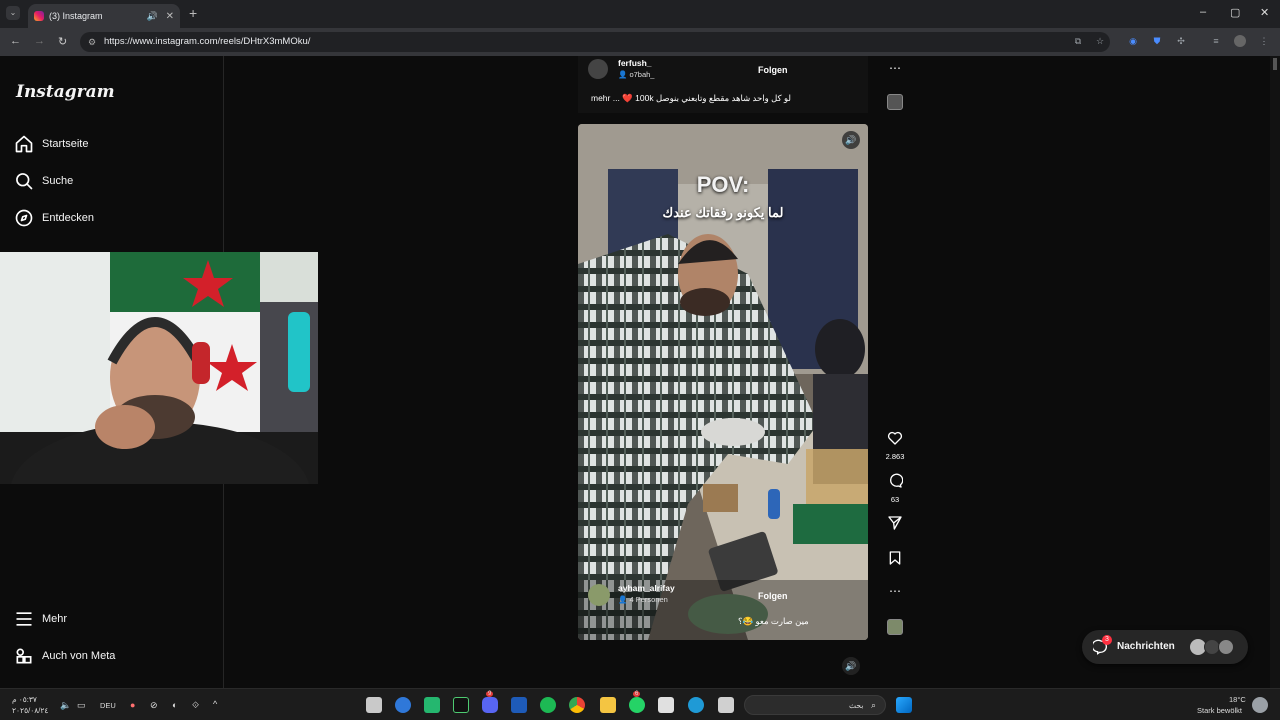 This screenshot has height=720, width=1280. I want to click on search-placeholder: بحث, so click(856, 705).